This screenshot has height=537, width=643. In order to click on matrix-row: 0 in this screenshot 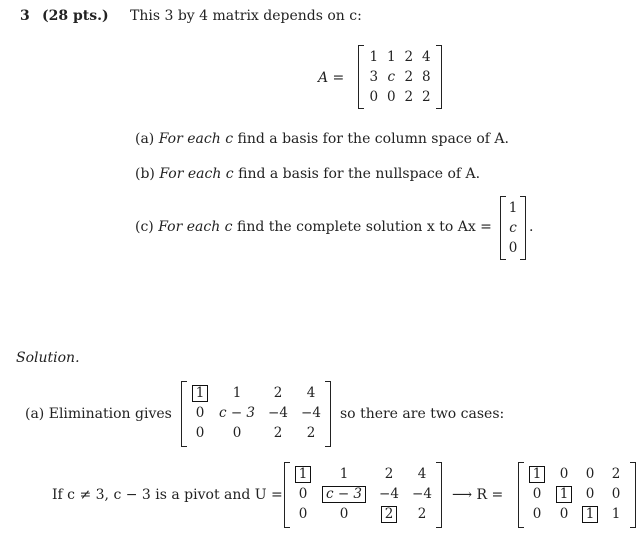, I will do `click(513, 248)`.